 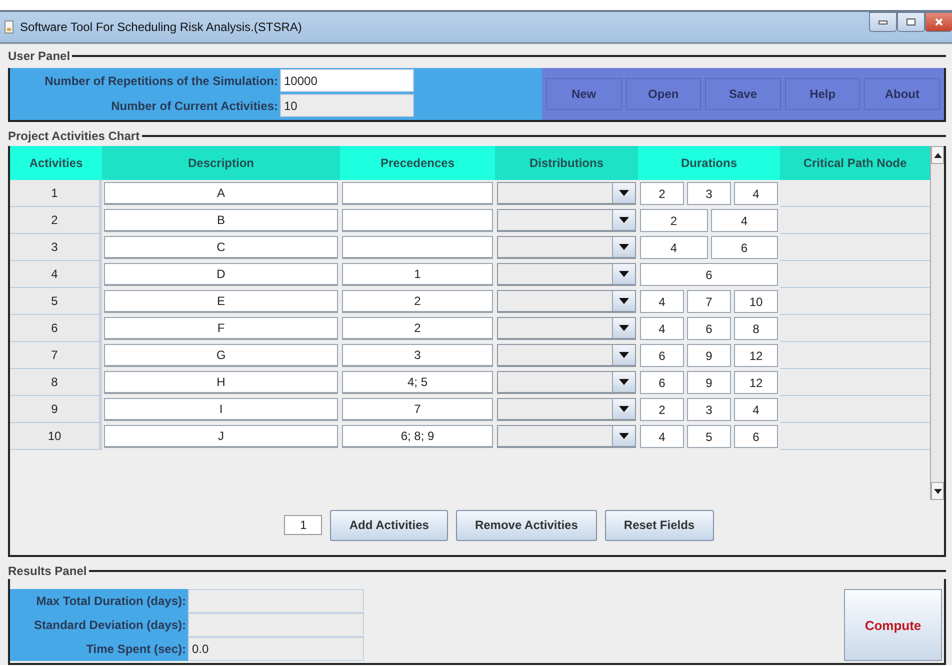 What do you see at coordinates (417, 436) in the screenshot?
I see `precedences-field: 6; 8; 9` at bounding box center [417, 436].